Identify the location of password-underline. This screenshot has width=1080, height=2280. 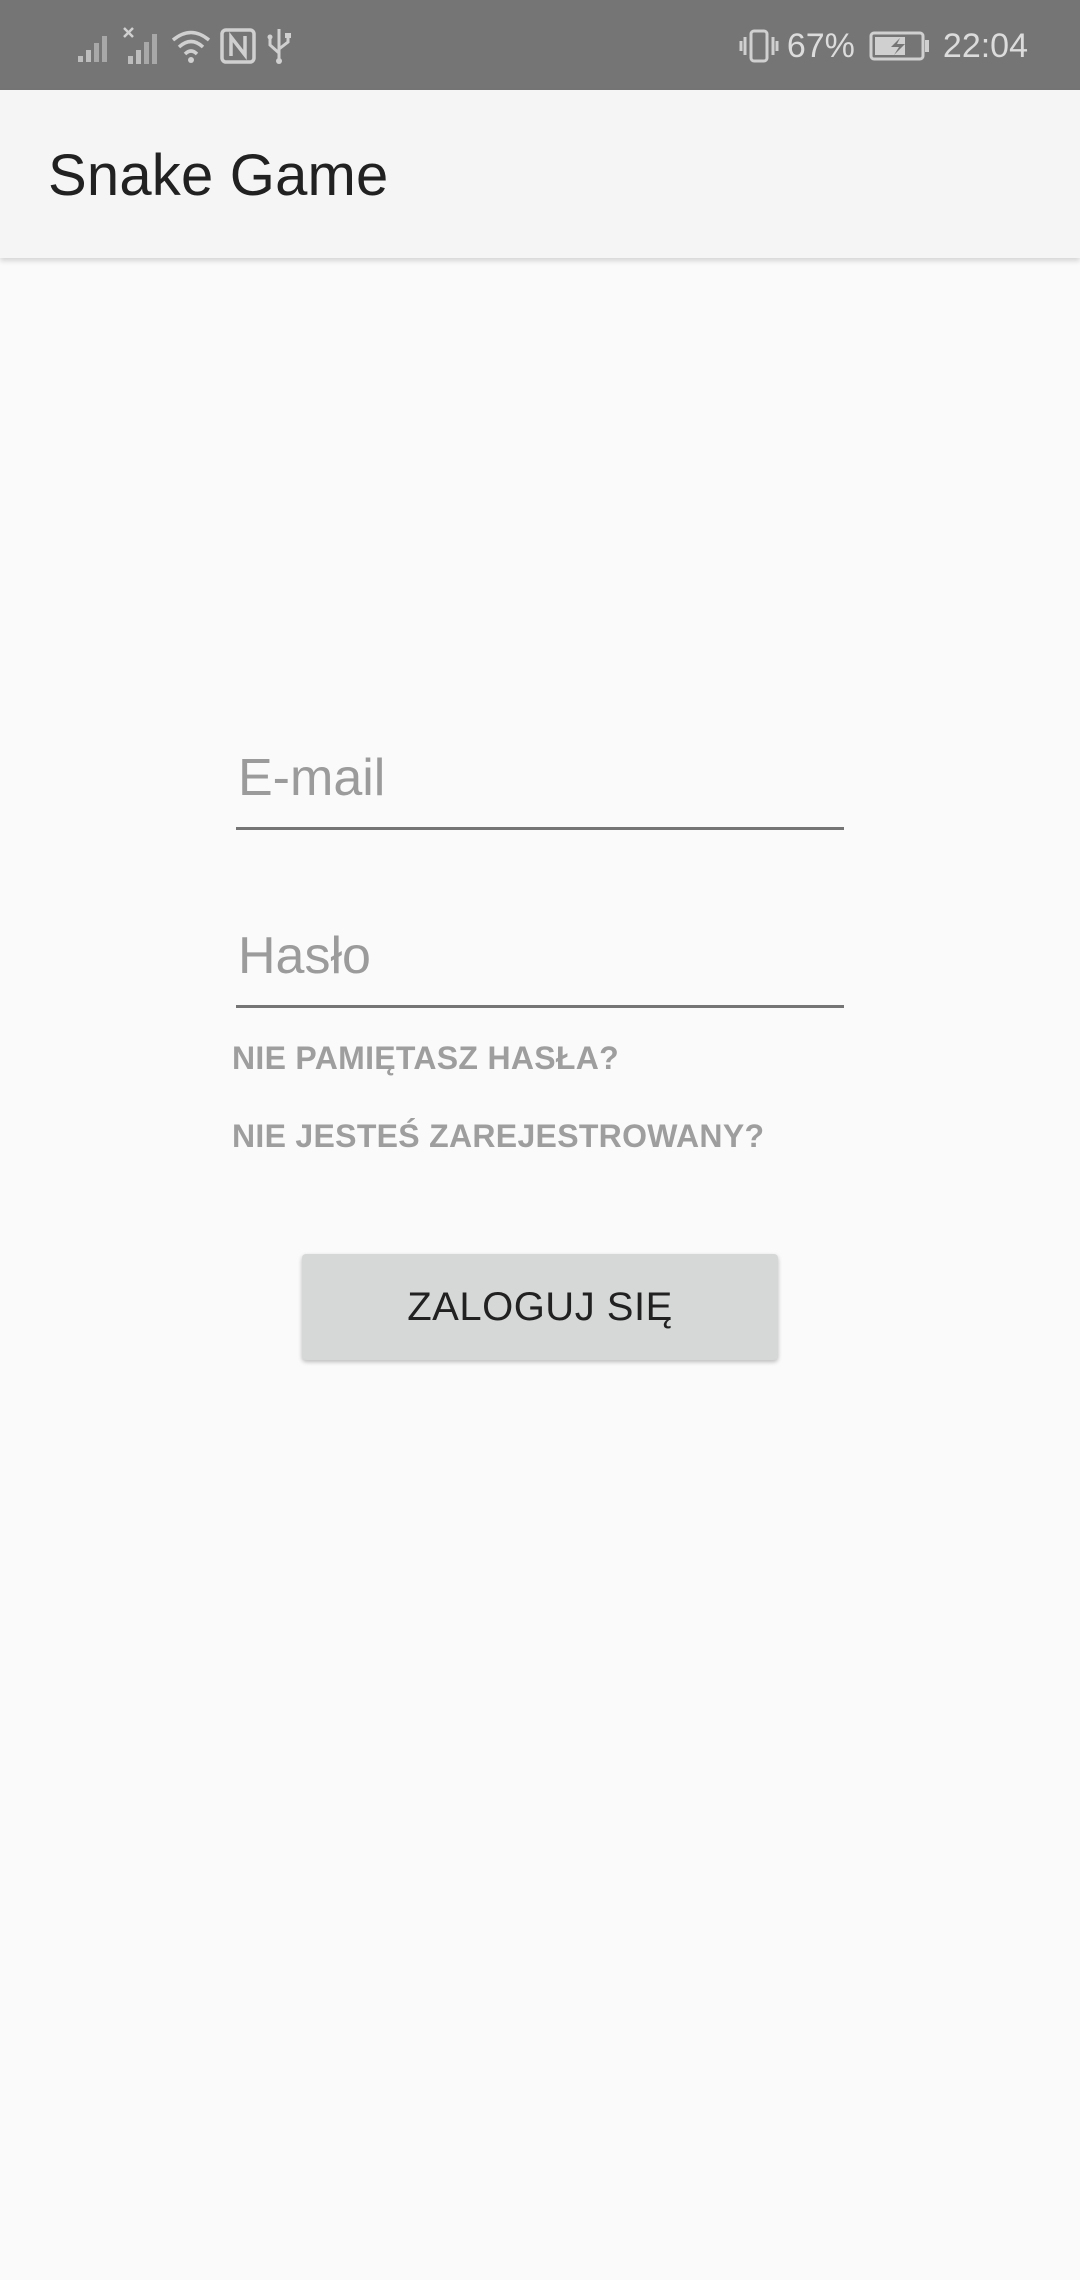
(540, 1006).